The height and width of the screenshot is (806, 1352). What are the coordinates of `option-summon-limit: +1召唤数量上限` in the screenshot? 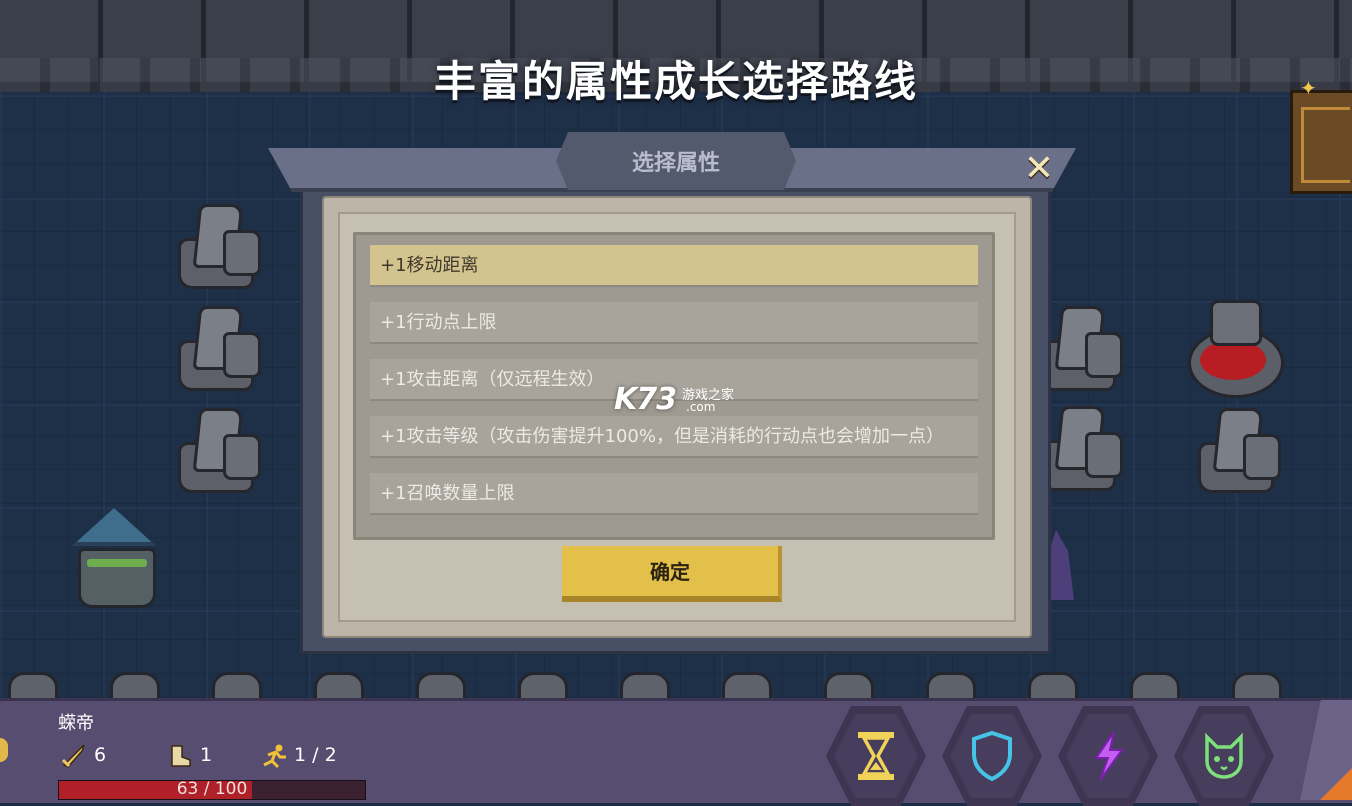 It's located at (674, 494).